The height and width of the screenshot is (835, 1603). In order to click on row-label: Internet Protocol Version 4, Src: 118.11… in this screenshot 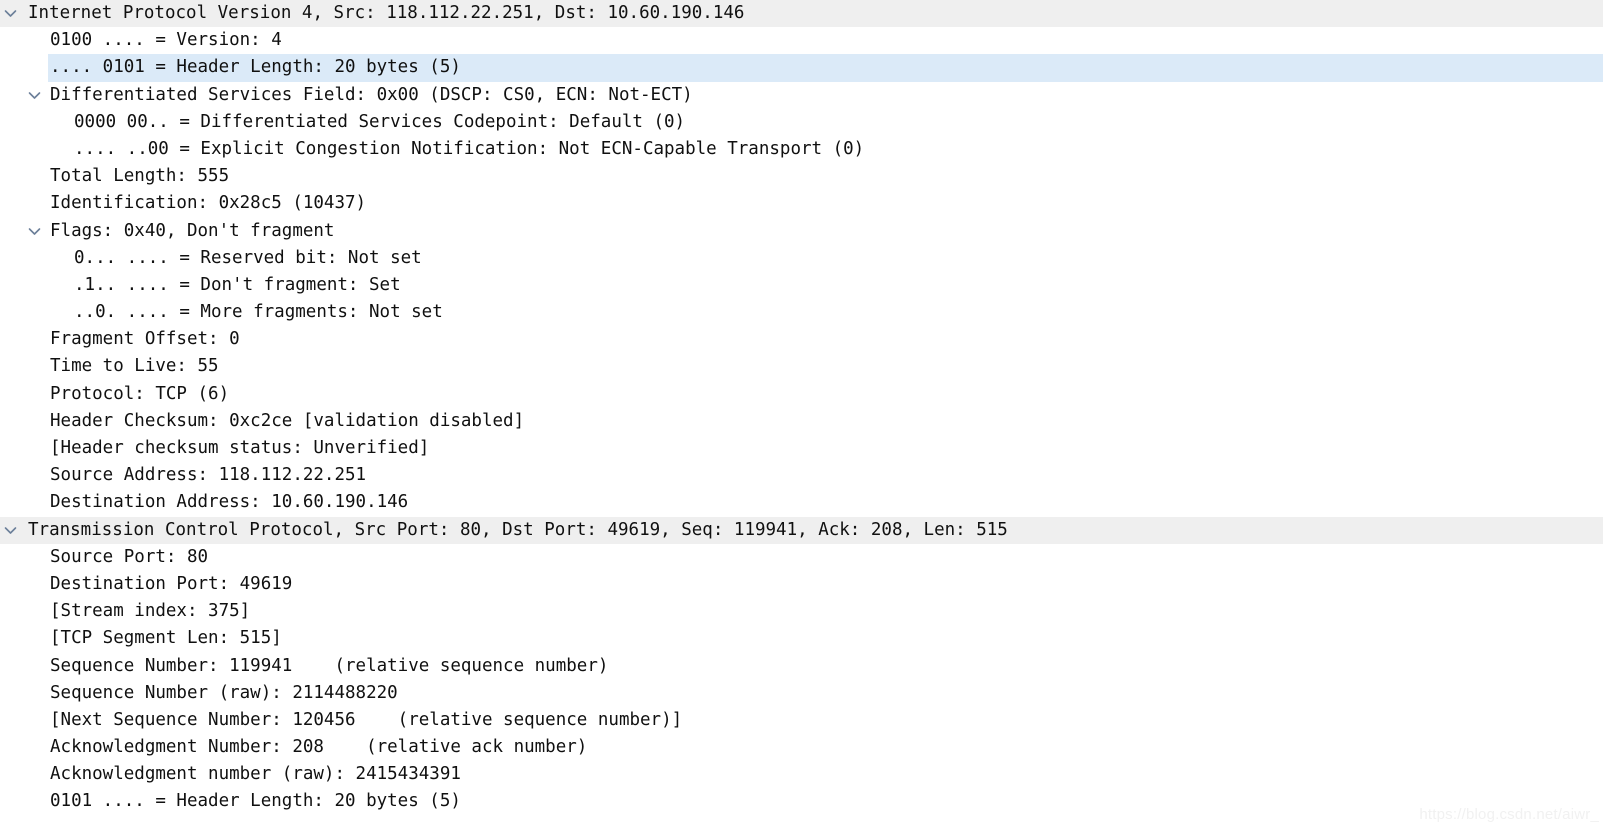, I will do `click(386, 13)`.